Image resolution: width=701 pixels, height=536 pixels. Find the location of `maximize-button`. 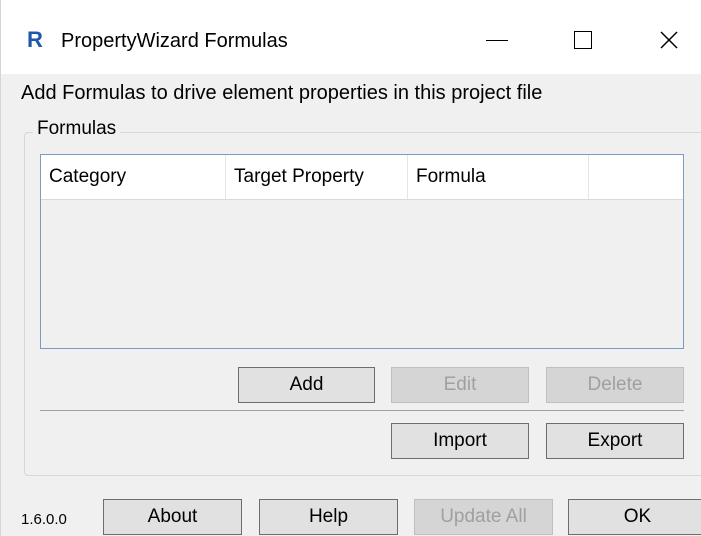

maximize-button is located at coordinates (583, 40).